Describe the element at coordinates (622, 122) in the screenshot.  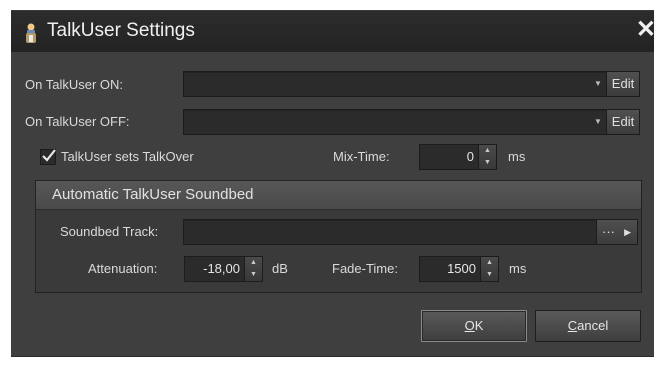
I see `on-talkuser-off-edit-button: Edit` at that location.